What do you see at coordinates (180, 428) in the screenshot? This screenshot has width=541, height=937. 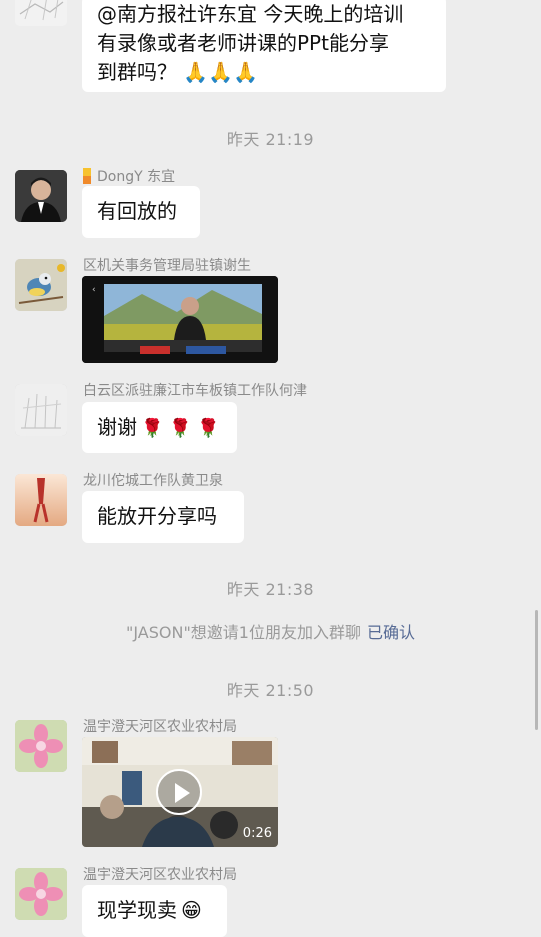 I see `rose-emoji: 🌹 🌹 🌹` at bounding box center [180, 428].